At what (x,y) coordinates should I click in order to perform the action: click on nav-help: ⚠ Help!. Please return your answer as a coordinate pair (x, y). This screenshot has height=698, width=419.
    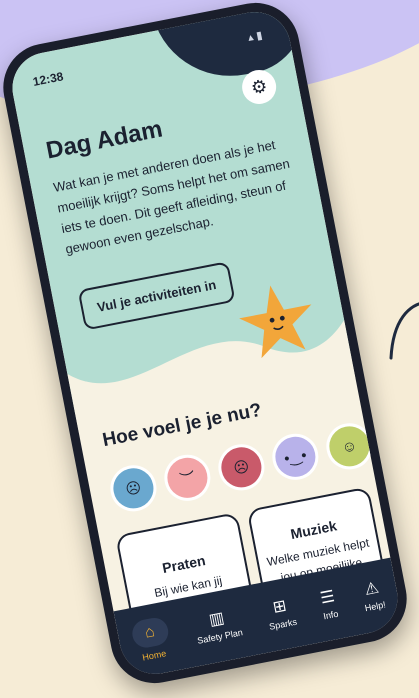
    Looking at the image, I should click on (373, 596).